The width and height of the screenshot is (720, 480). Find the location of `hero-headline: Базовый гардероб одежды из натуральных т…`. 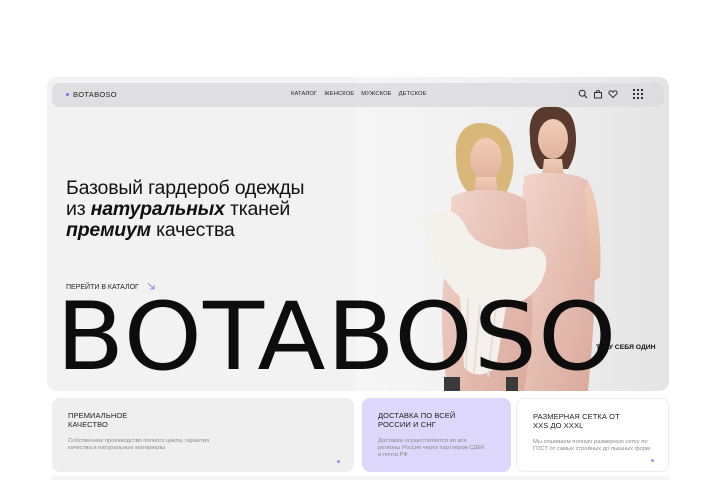

hero-headline: Базовый гардероб одежды из натуральных т… is located at coordinates (185, 209).